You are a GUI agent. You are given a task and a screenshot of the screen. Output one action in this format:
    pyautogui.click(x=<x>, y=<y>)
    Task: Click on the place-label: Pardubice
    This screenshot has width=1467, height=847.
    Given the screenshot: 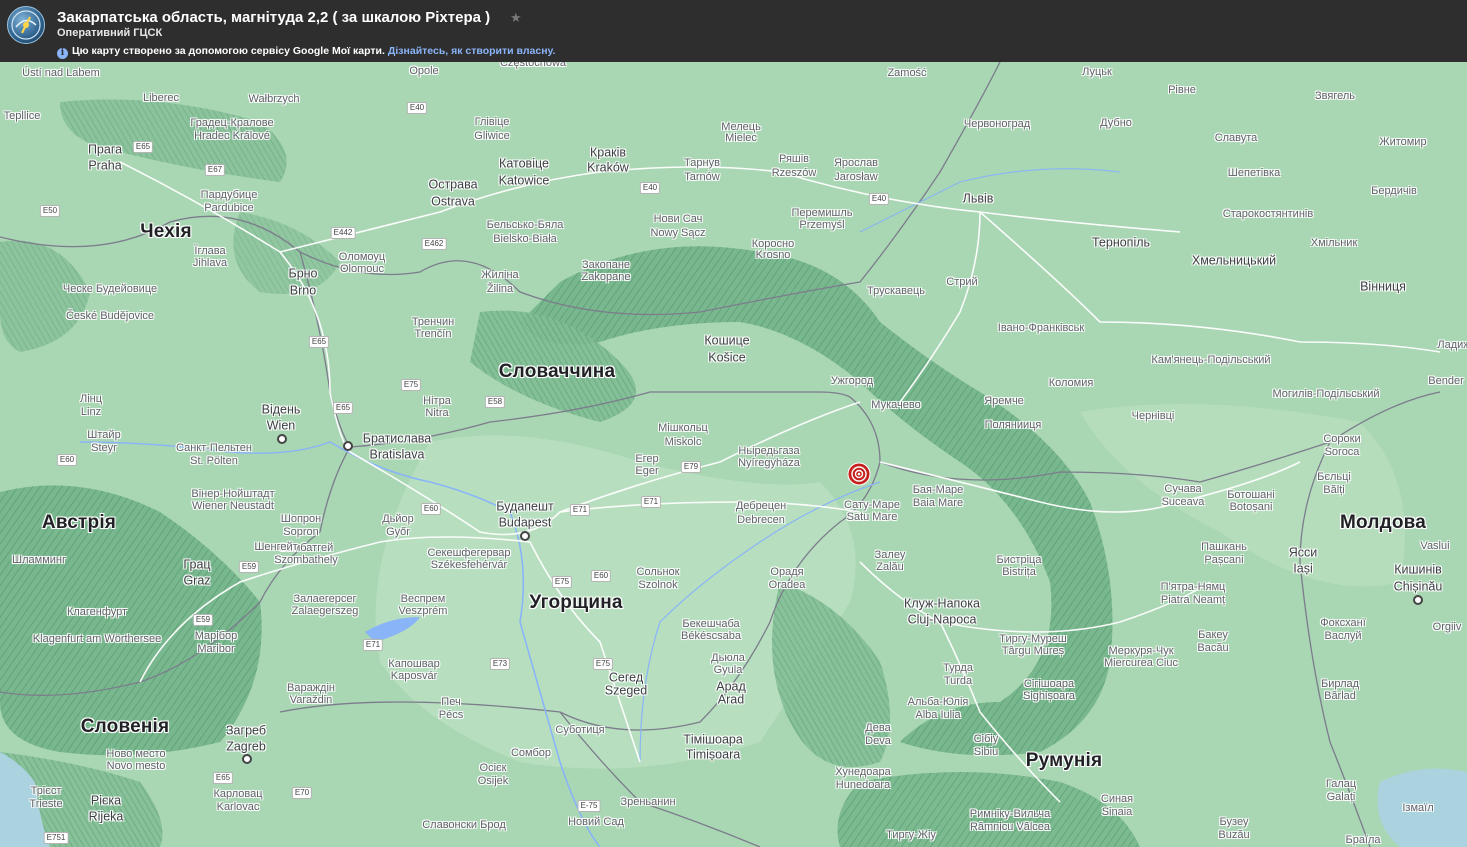 What is the action you would take?
    pyautogui.click(x=229, y=208)
    